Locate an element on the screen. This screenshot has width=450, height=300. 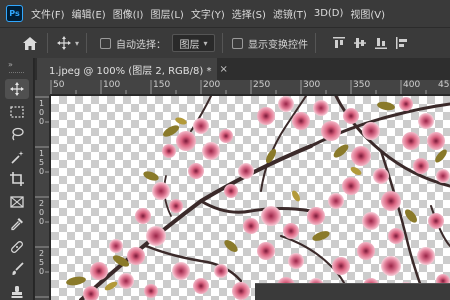
crop-tool-button is located at coordinates (17, 179).